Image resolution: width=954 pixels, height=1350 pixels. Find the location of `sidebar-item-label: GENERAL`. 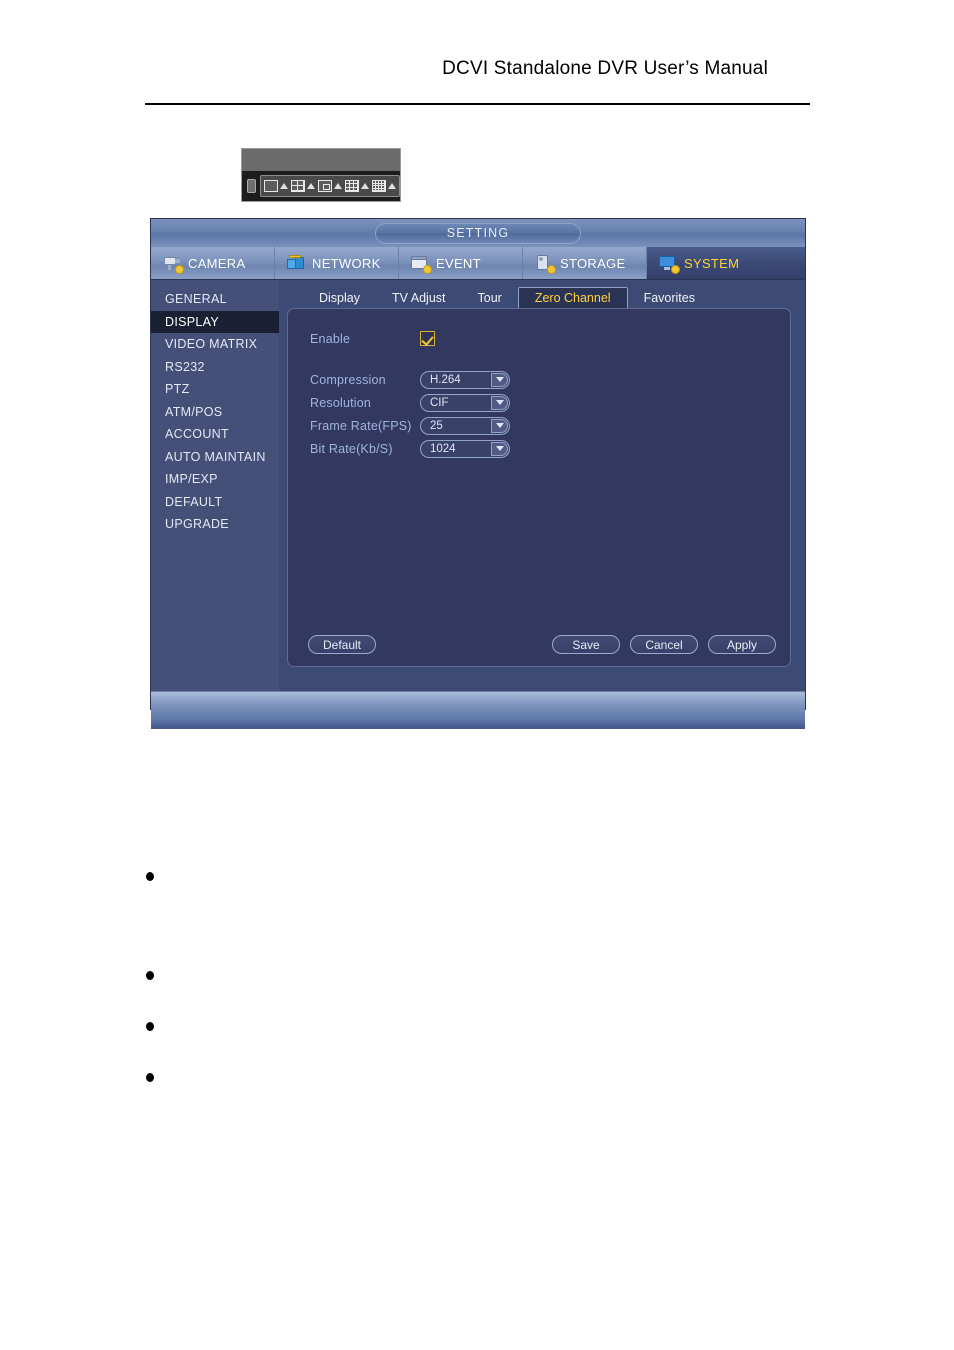

sidebar-item-label: GENERAL is located at coordinates (196, 299).